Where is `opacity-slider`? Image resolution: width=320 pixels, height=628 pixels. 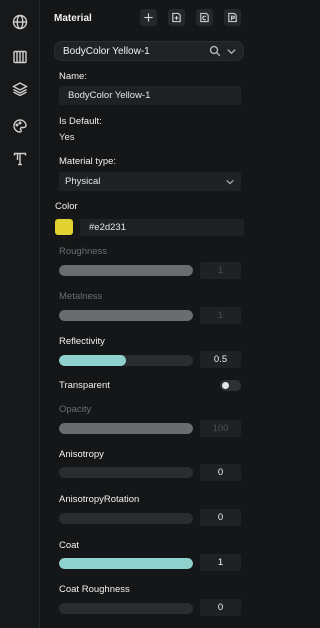
opacity-slider is located at coordinates (126, 428).